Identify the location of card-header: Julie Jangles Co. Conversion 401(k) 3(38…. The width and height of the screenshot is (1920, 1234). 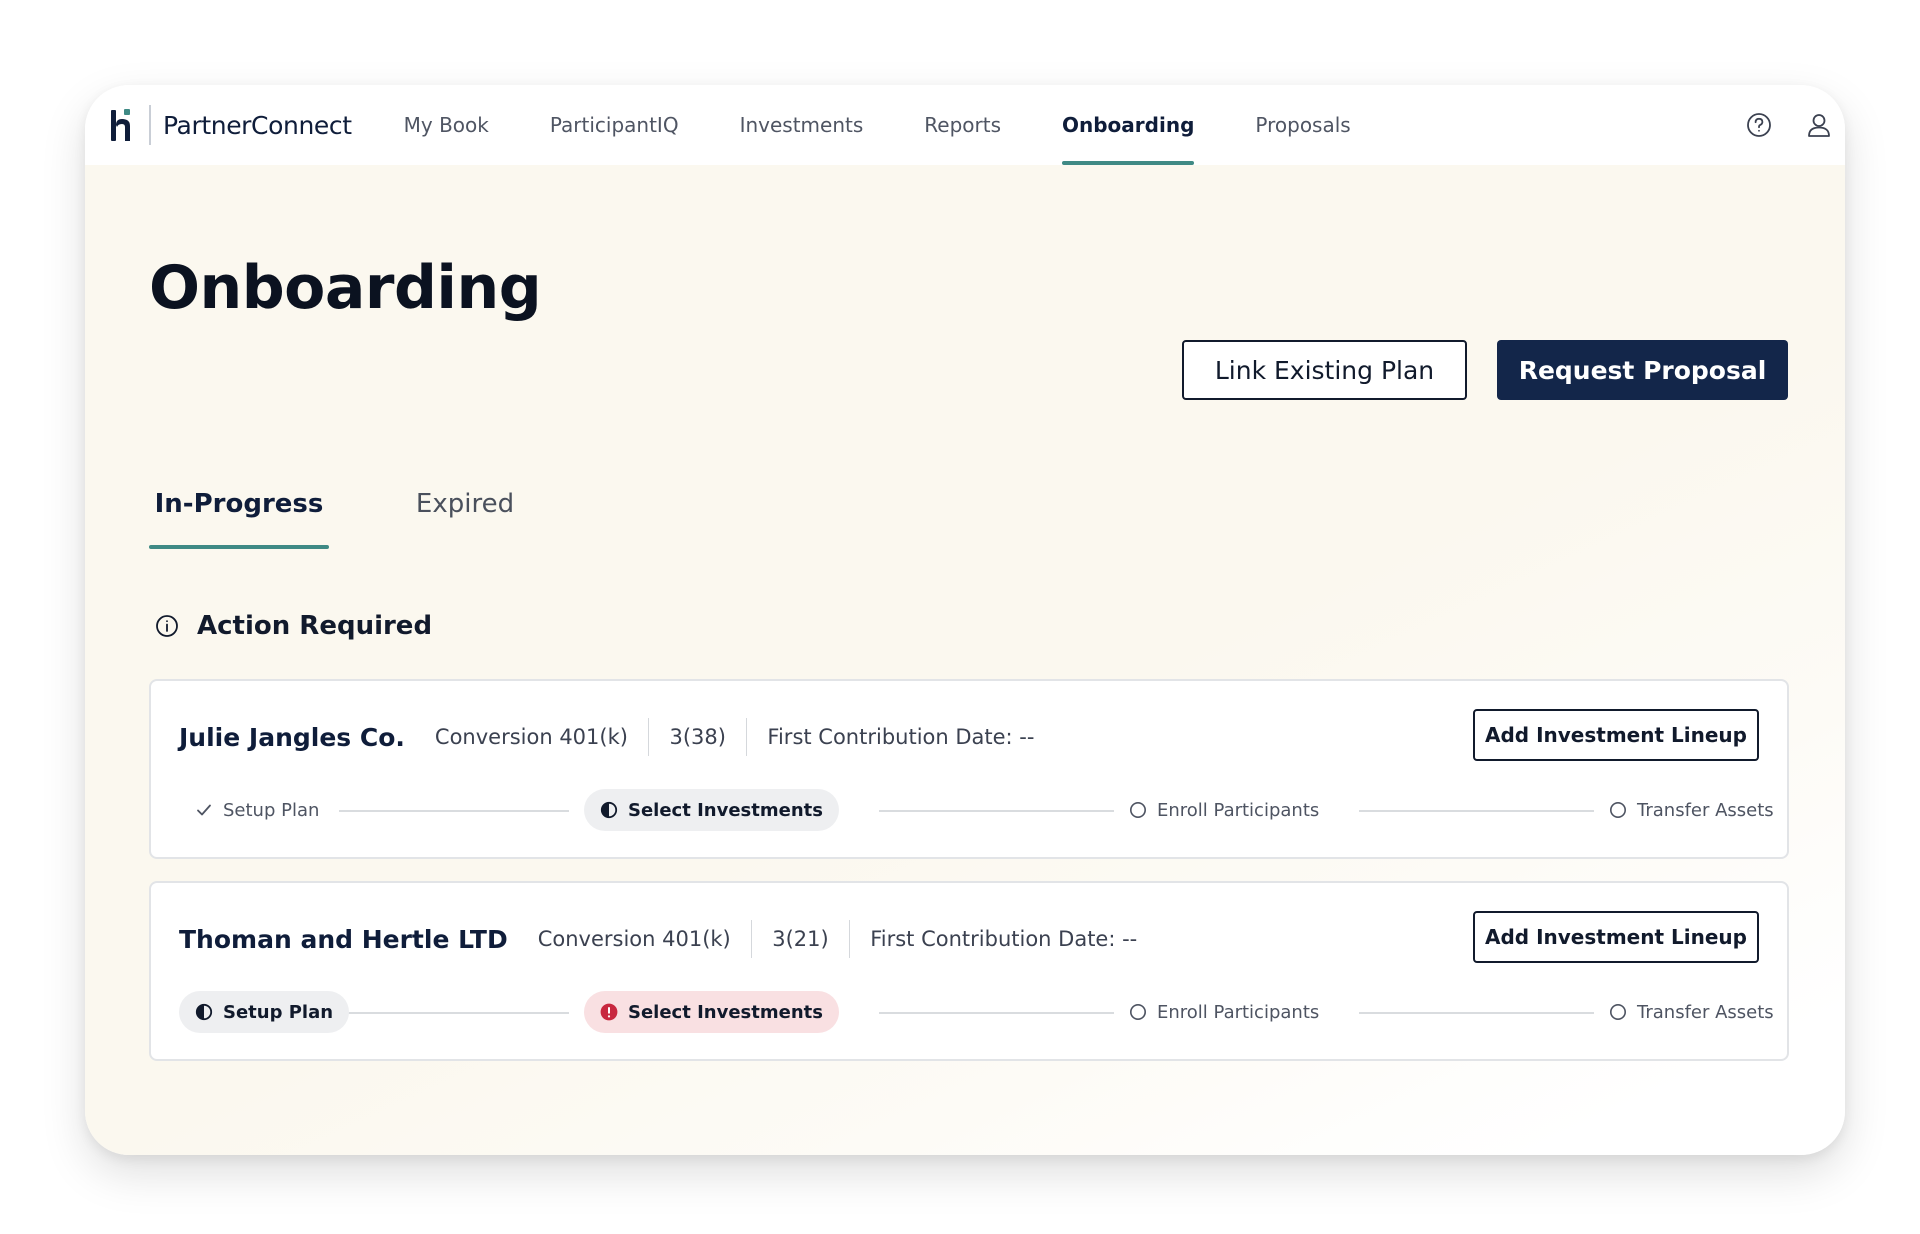
(607, 737).